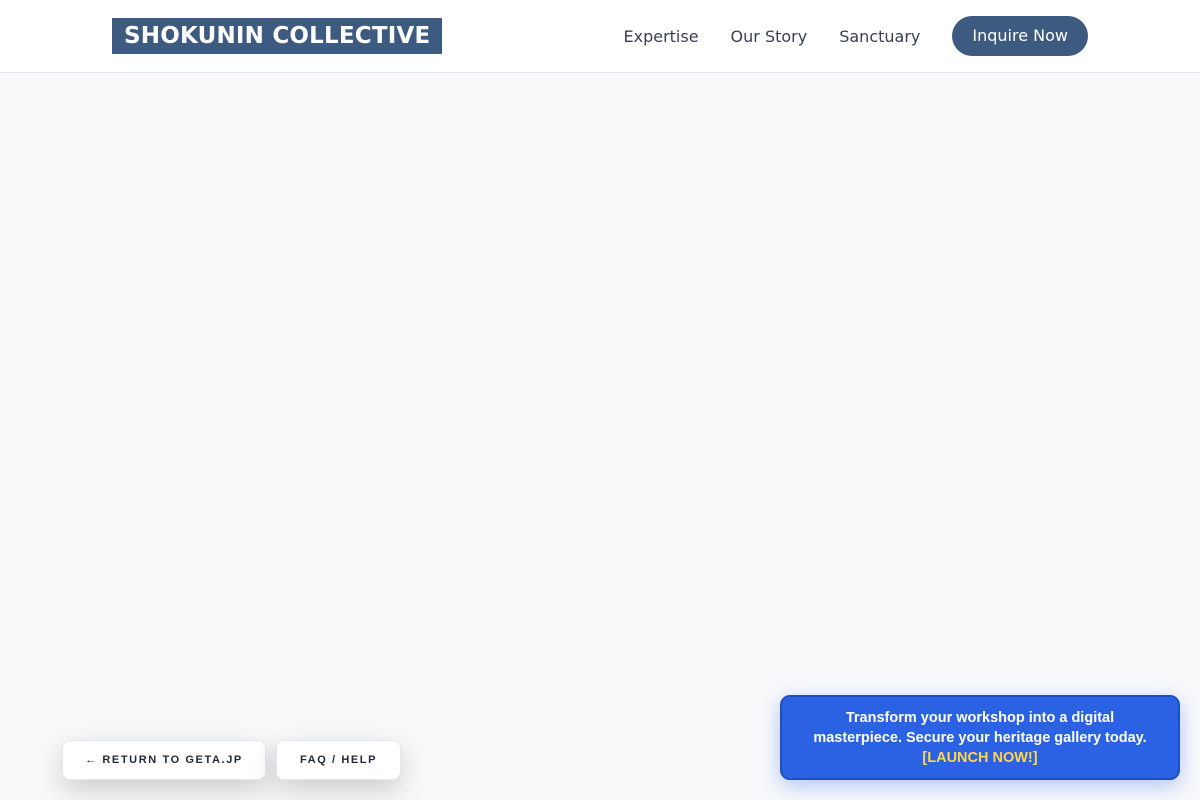 Image resolution: width=1200 pixels, height=800 pixels. Describe the element at coordinates (979, 758) in the screenshot. I see `launch-now-link: [LAUNCH NOW!]` at that location.